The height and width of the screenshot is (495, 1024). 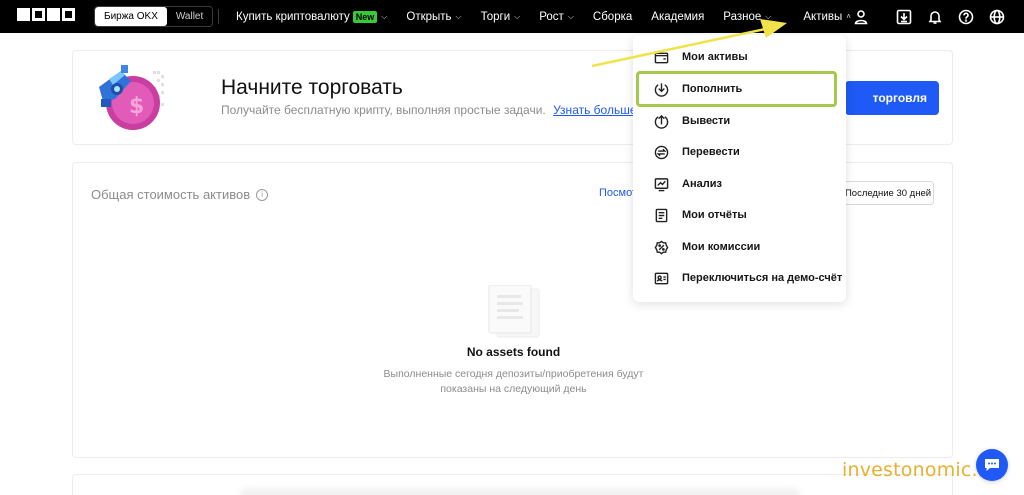 What do you see at coordinates (721, 247) in the screenshot?
I see `menu-item-label: Мои комиссии` at bounding box center [721, 247].